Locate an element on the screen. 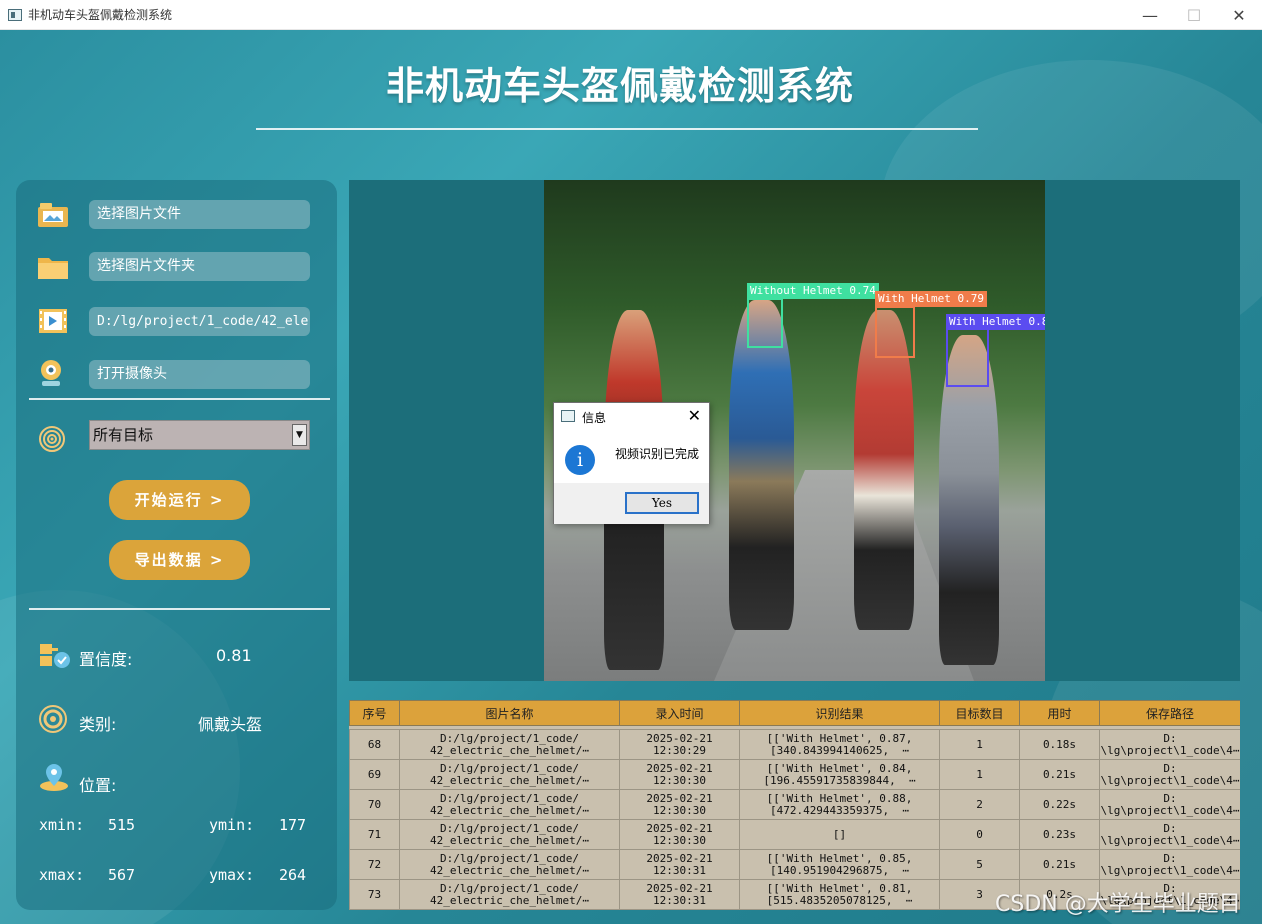 The height and width of the screenshot is (924, 1262). confidence-label: 置信度: is located at coordinates (106, 659).